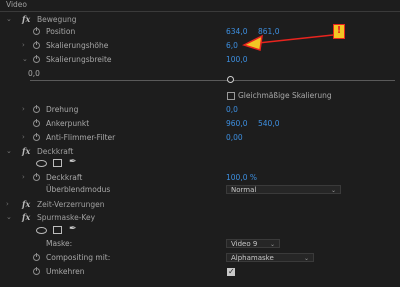  What do you see at coordinates (212, 80) in the screenshot?
I see `scale-slider-track` at bounding box center [212, 80].